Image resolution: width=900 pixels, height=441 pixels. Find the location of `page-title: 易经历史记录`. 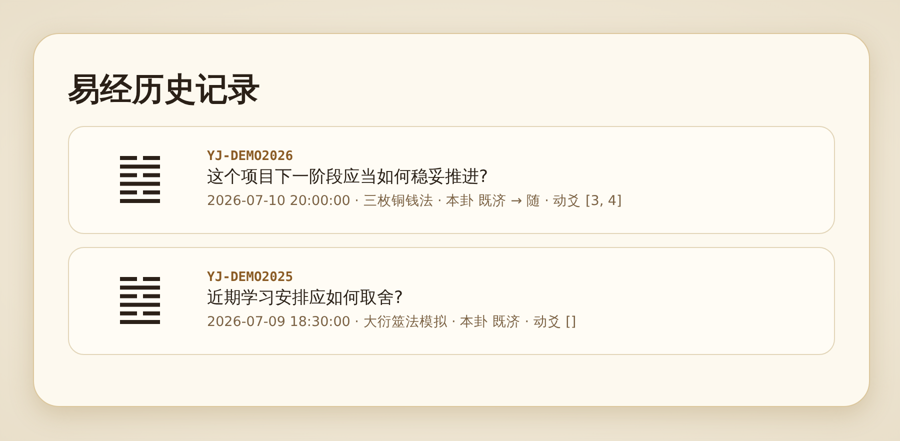

page-title: 易经历史记录 is located at coordinates (164, 89).